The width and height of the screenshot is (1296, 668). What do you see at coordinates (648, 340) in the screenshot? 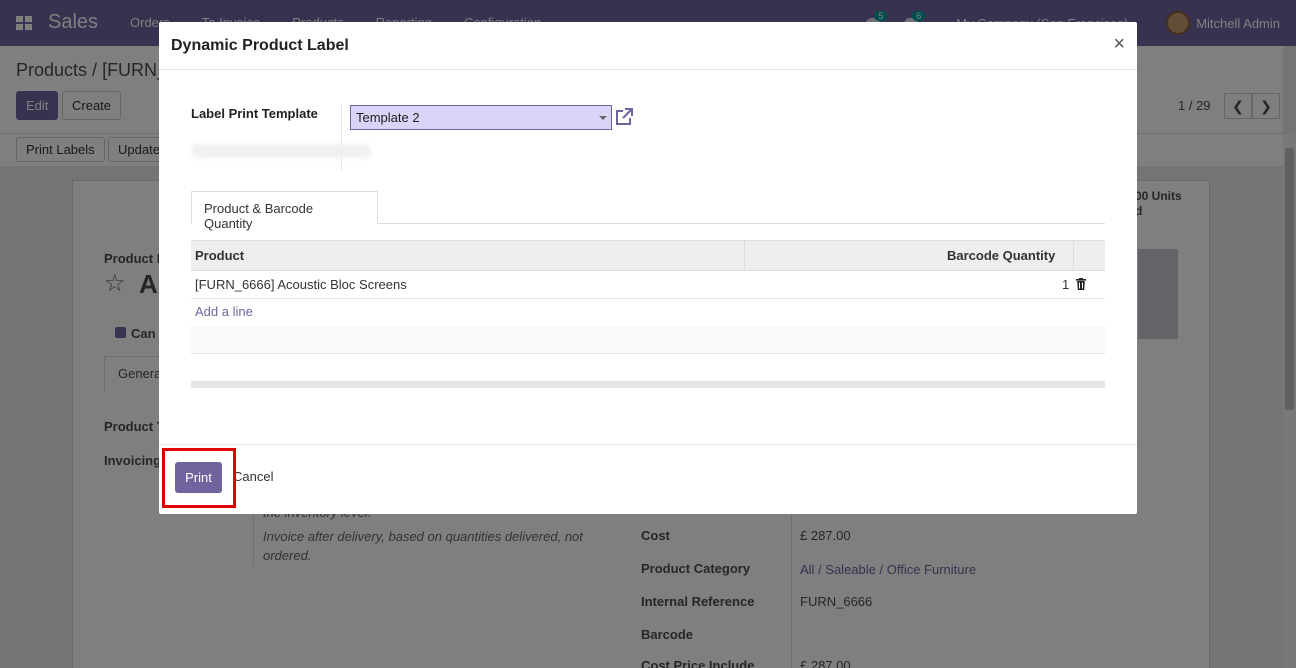
I see `empty-row` at bounding box center [648, 340].